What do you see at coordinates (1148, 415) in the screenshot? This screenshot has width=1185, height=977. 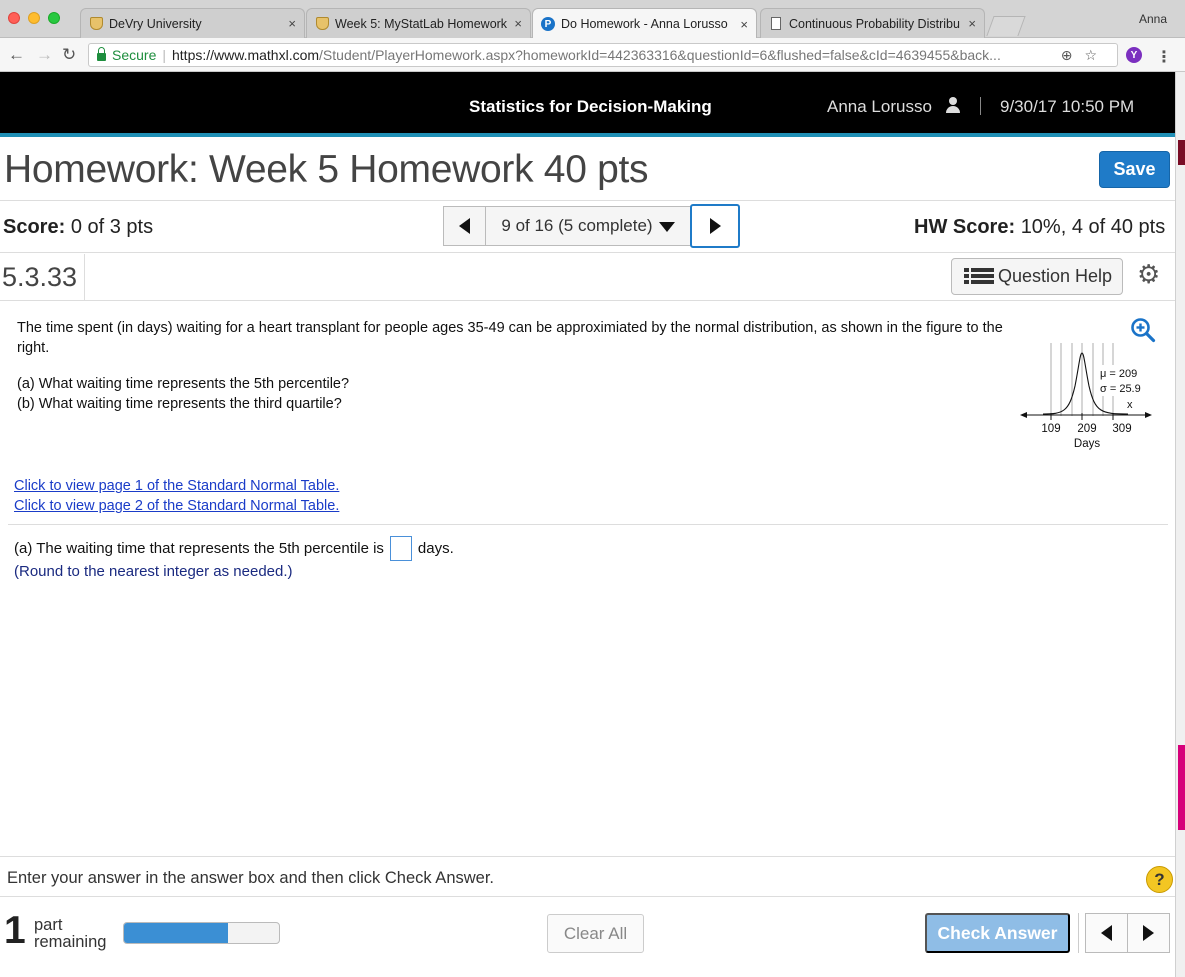 I see `axis-arrow-right` at bounding box center [1148, 415].